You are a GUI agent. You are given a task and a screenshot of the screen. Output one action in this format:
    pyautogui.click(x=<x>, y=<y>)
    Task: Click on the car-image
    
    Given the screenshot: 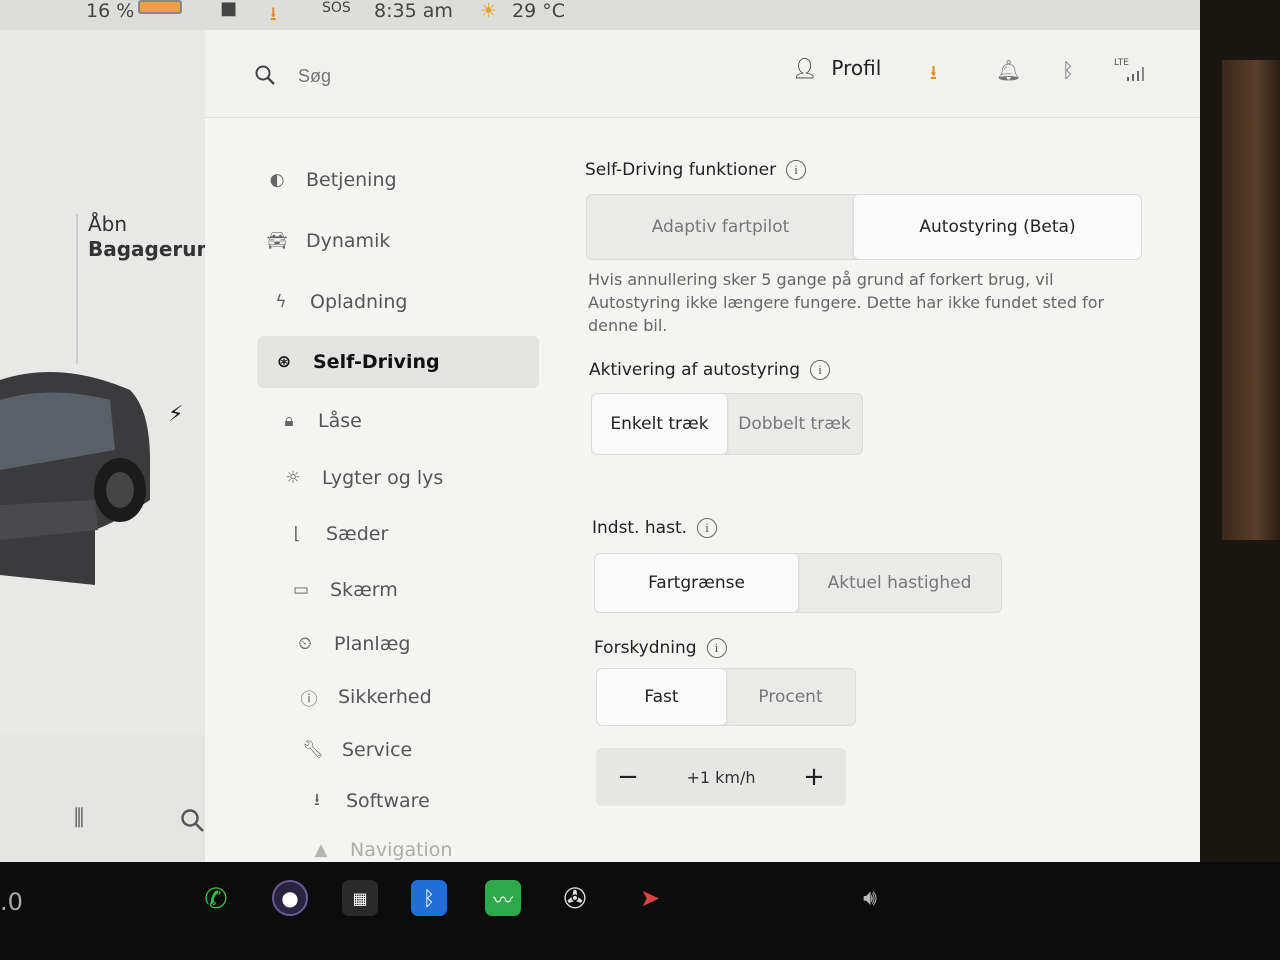 What is the action you would take?
    pyautogui.click(x=75, y=478)
    